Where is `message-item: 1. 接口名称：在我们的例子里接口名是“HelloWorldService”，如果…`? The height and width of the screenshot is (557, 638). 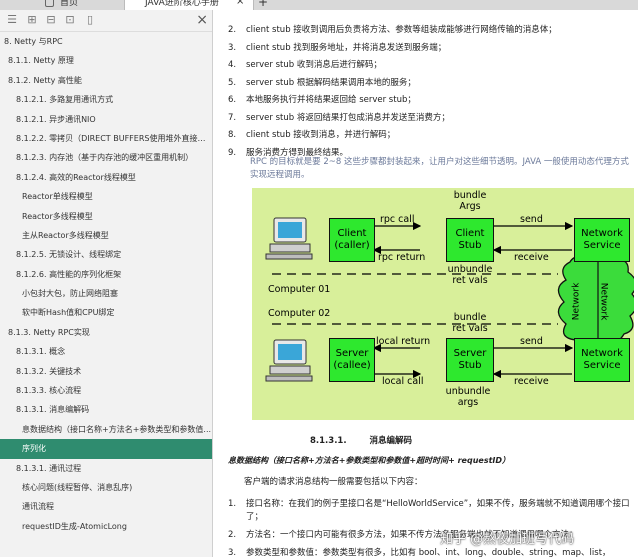 message-item: 1. 接口名称：在我们的例子里接口名是“HelloWorldService”，如果… is located at coordinates (431, 511).